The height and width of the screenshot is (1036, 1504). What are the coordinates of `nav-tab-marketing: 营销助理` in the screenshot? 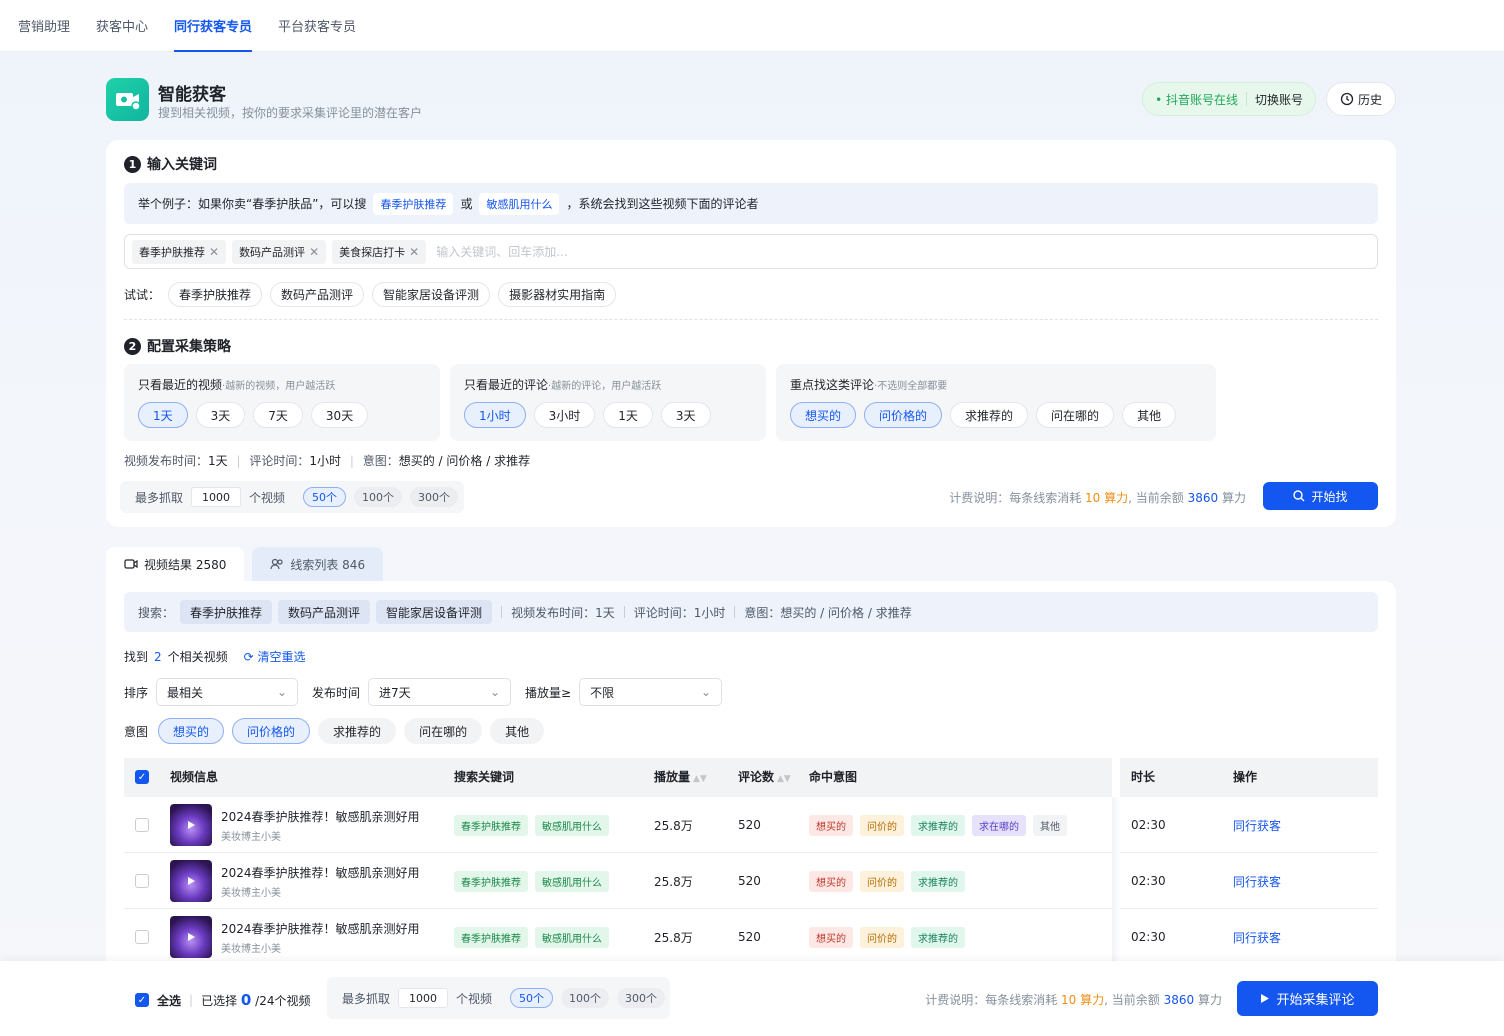 It's located at (44, 26).